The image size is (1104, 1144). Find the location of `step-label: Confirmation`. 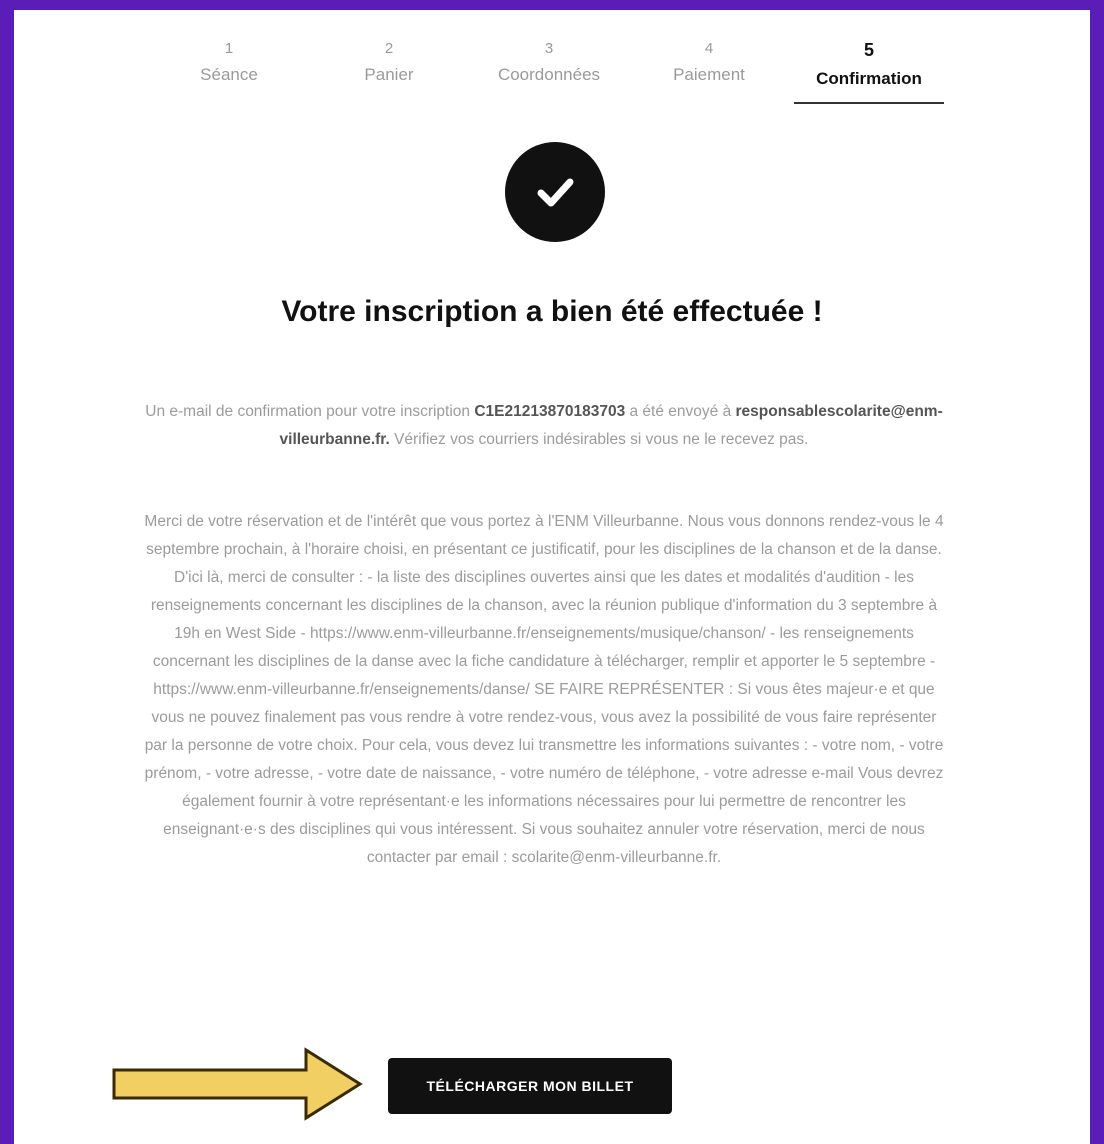

step-label: Confirmation is located at coordinates (869, 78).